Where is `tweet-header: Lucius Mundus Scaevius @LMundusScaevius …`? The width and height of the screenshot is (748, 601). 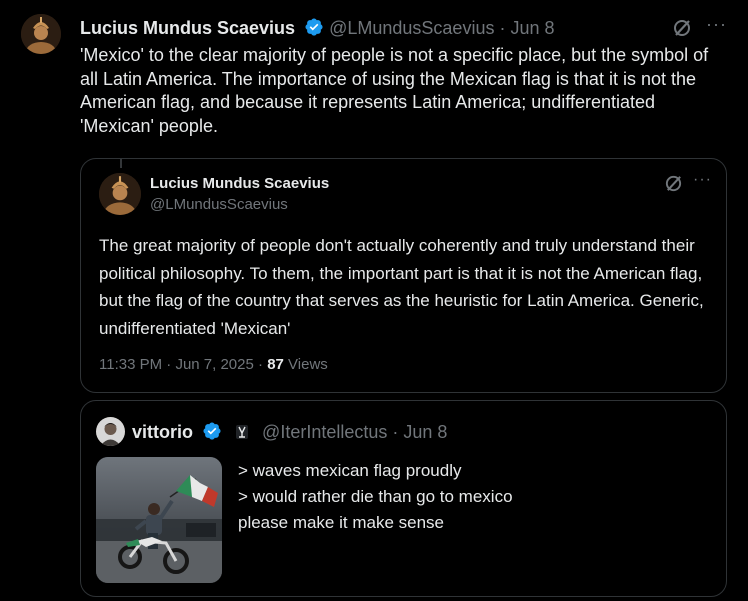
tweet-header: Lucius Mundus Scaevius @LMundusScaevius … is located at coordinates (317, 28).